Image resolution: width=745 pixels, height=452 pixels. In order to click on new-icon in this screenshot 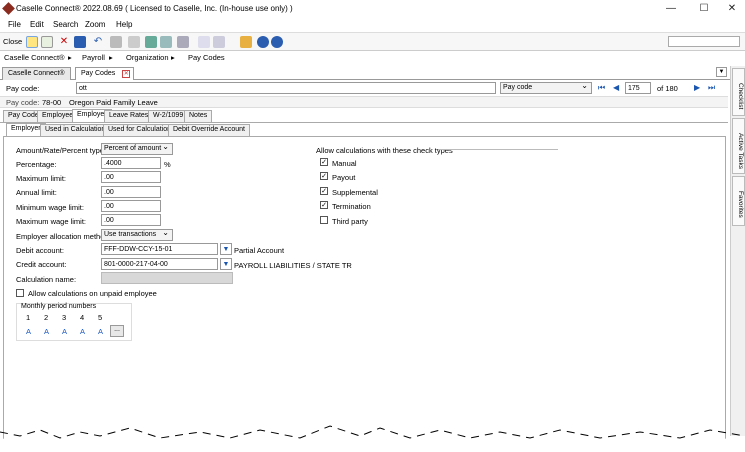, I will do `click(47, 42)`.